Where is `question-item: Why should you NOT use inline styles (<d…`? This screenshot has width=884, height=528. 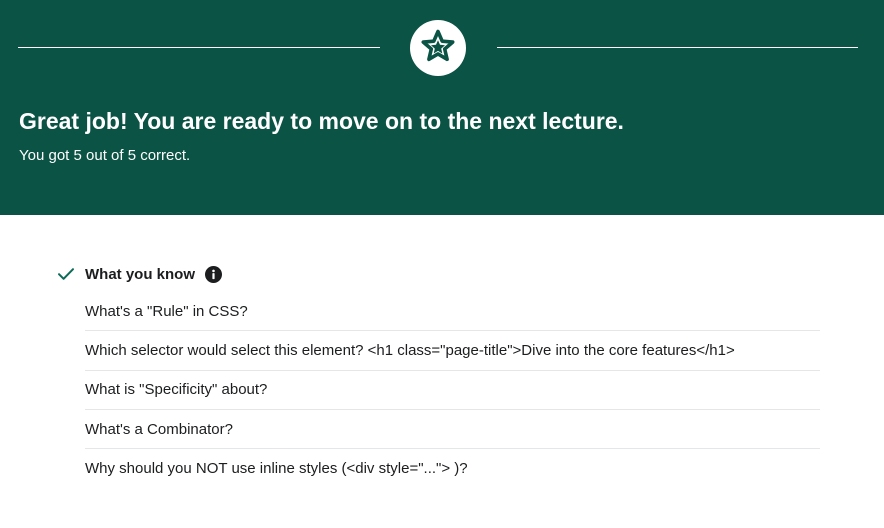 question-item: Why should you NOT use inline styles (<d… is located at coordinates (276, 469).